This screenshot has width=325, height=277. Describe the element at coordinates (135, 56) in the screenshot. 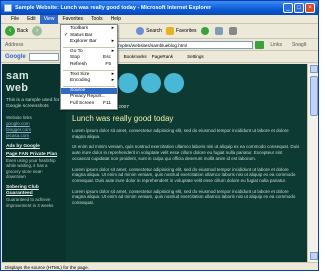

I see `bookmarks-button: Bookmarks` at that location.